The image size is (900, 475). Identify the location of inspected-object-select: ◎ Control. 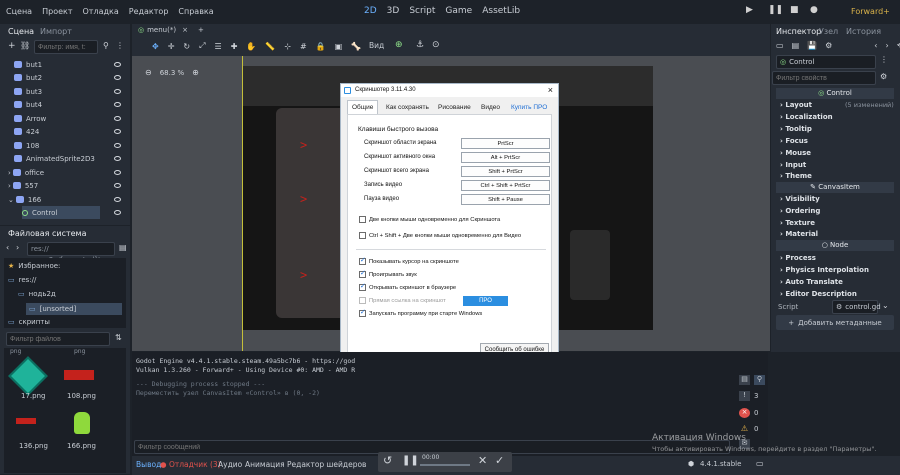
(826, 62).